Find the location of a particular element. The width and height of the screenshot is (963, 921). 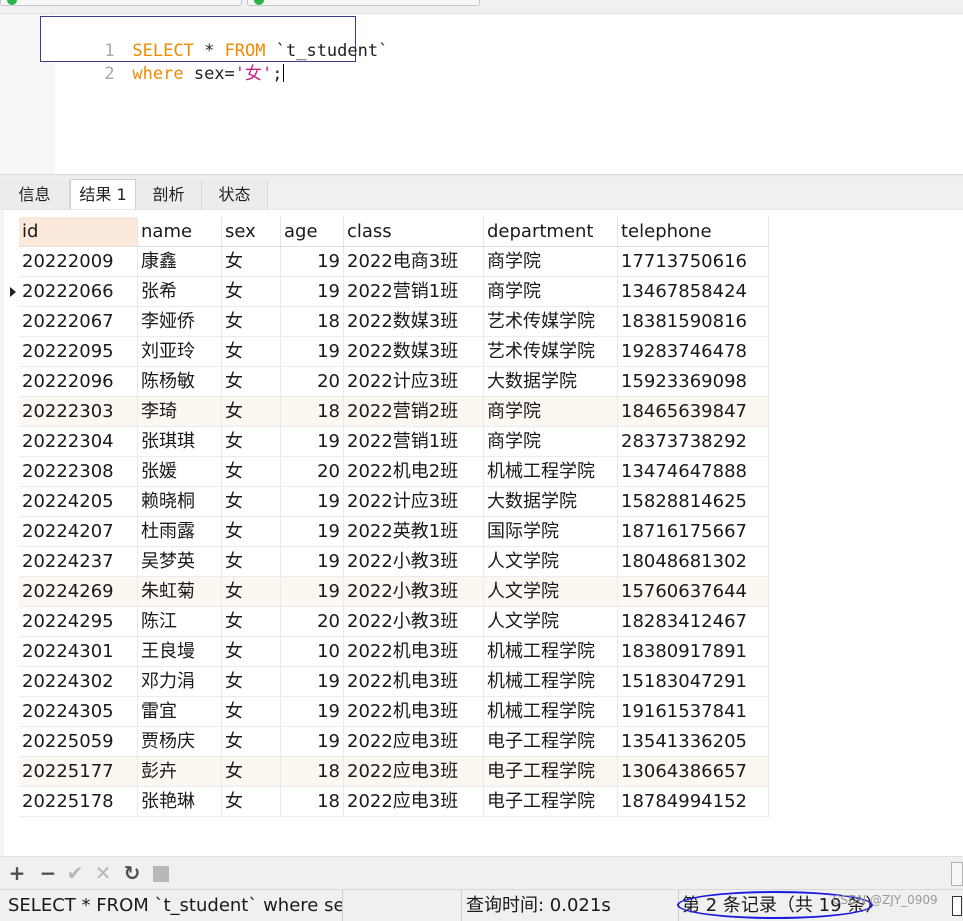

cell-name: 李琦 is located at coordinates (180, 412).